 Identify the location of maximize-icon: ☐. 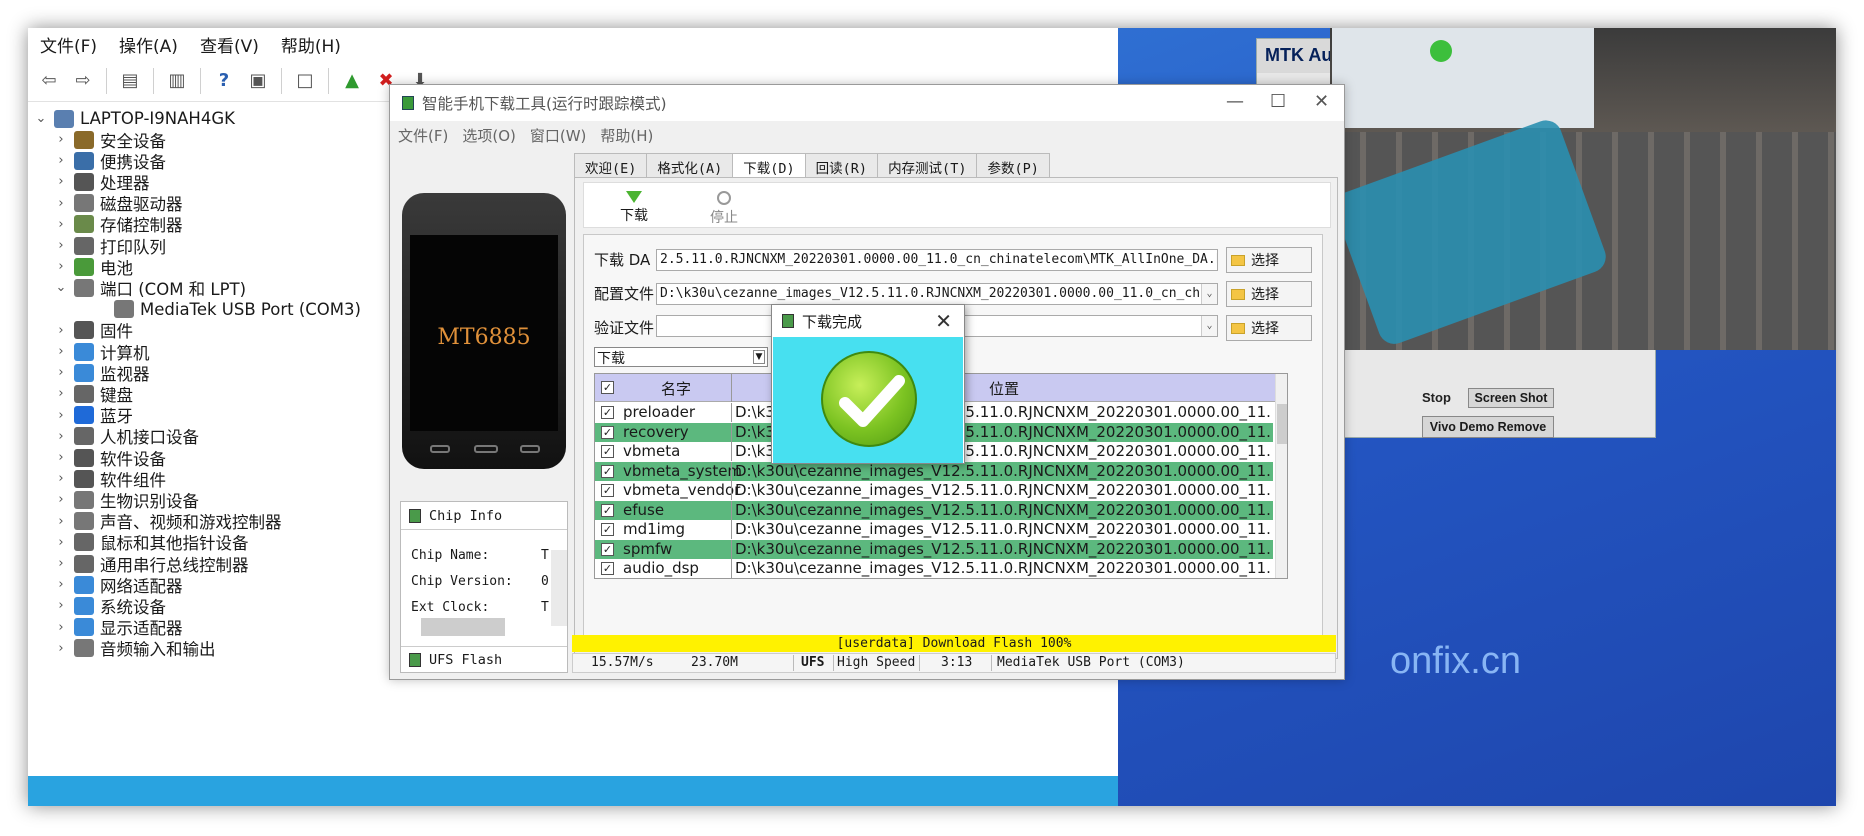
(1278, 101).